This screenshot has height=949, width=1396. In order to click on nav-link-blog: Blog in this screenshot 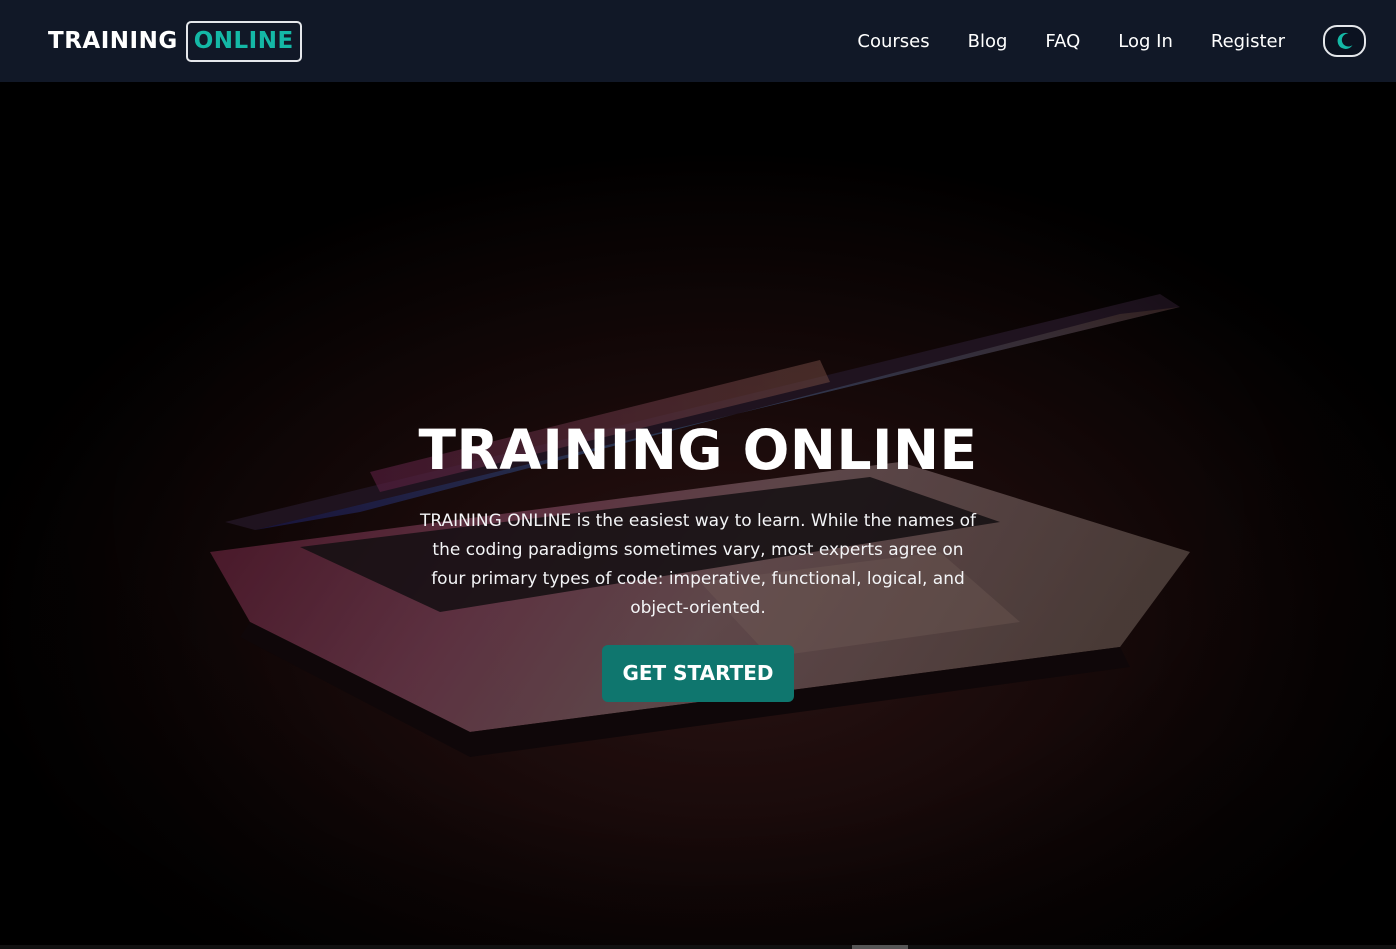, I will do `click(988, 41)`.